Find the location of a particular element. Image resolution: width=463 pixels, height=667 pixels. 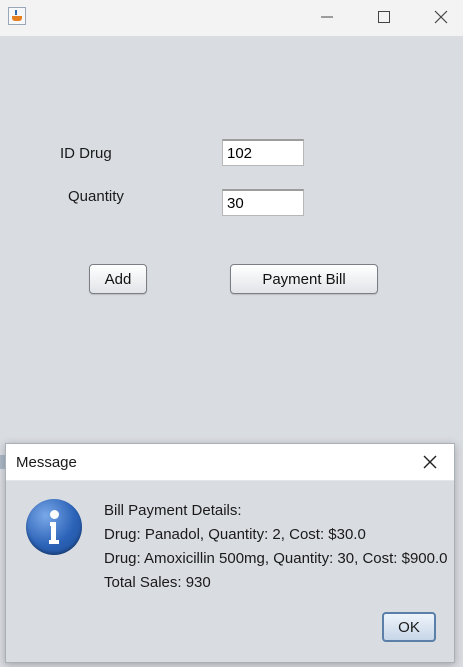

payment-bill-button: Payment Bill is located at coordinates (304, 279).